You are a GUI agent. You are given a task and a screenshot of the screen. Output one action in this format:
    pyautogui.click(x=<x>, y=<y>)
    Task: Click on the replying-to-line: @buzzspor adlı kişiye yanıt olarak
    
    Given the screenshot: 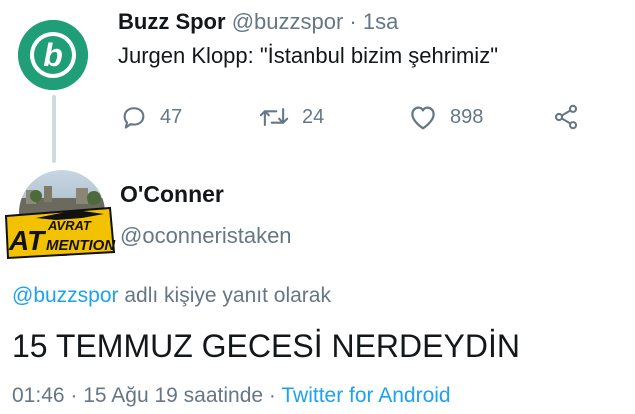 What is the action you would take?
    pyautogui.click(x=171, y=296)
    